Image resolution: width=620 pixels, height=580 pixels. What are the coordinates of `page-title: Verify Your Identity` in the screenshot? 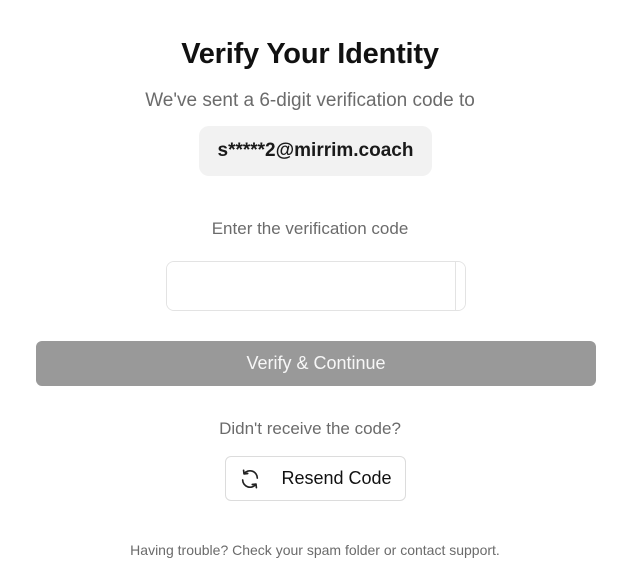 It's located at (310, 54).